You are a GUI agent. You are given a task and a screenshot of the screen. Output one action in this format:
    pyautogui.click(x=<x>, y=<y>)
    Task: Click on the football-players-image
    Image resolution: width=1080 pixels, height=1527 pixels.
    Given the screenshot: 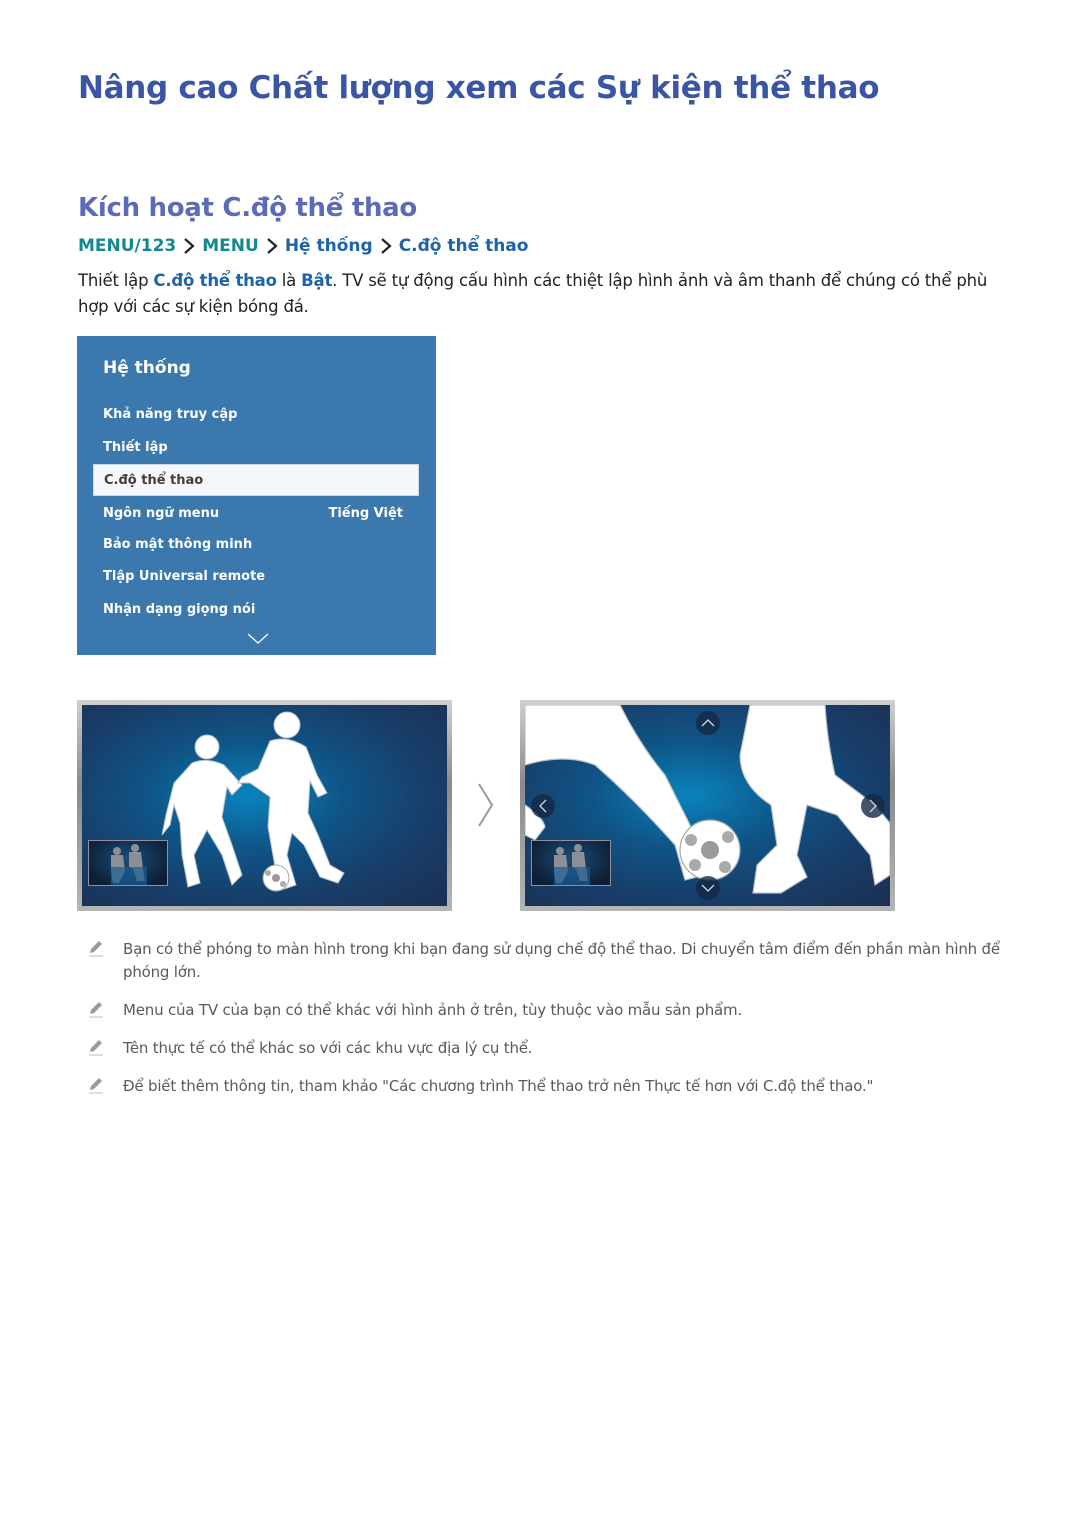 What is the action you would take?
    pyautogui.click(x=264, y=805)
    